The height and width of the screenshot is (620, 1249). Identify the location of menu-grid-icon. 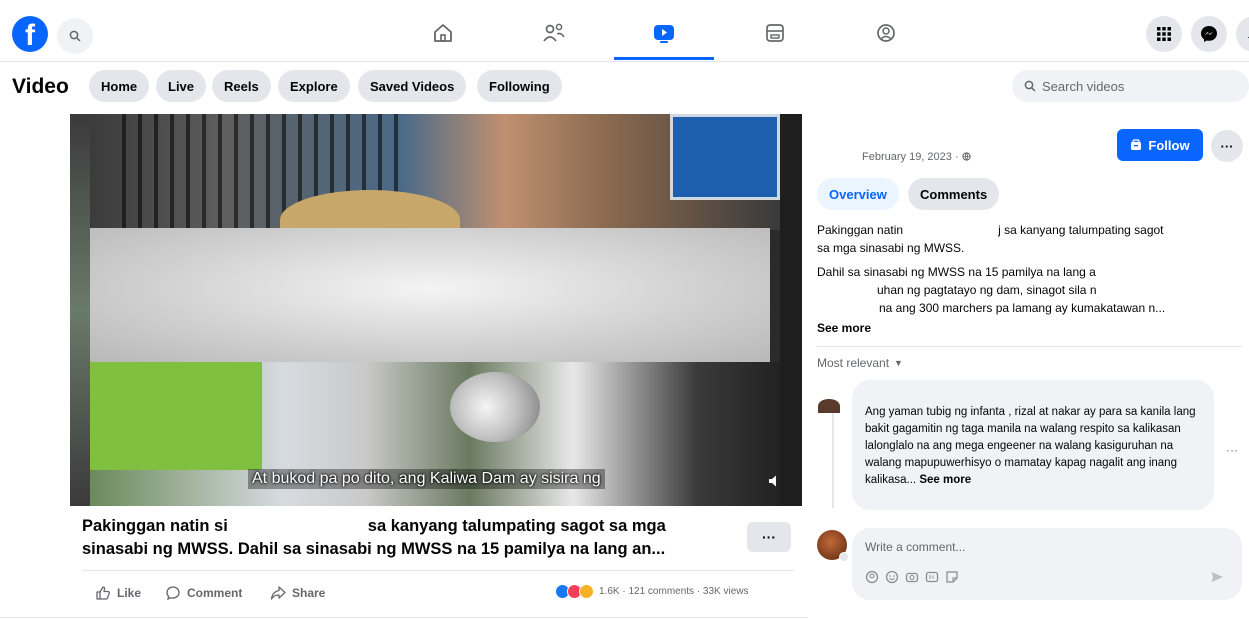
(1164, 34).